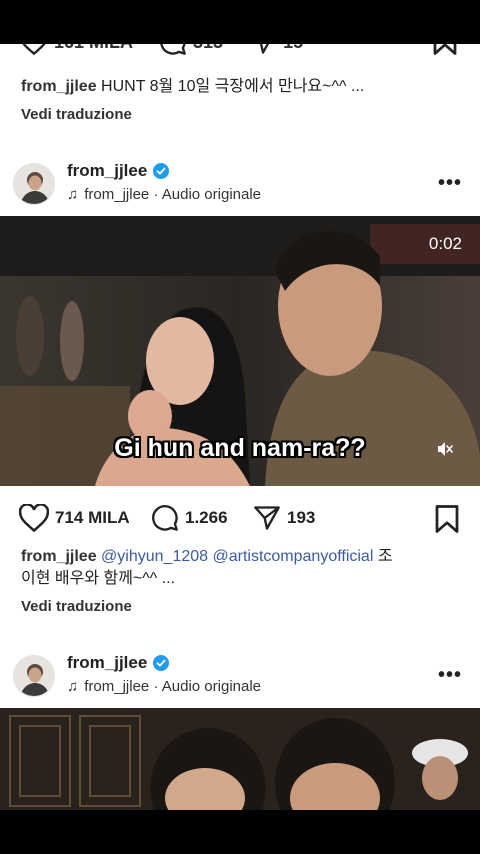  What do you see at coordinates (276, 49) in the screenshot?
I see `prev-share-button: 15` at bounding box center [276, 49].